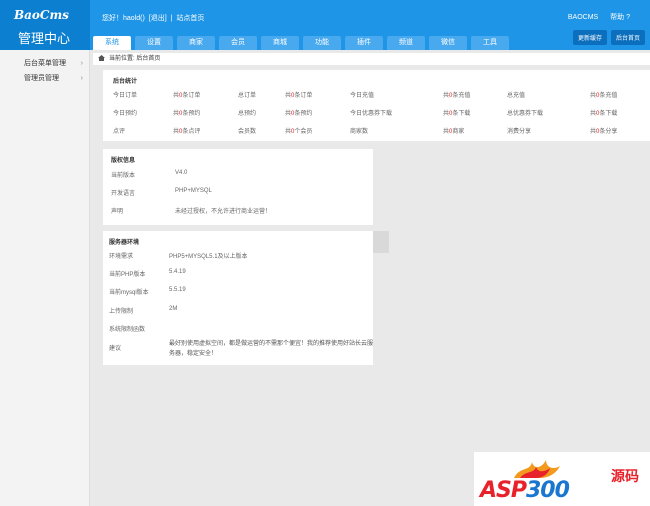  Describe the element at coordinates (247, 132) in the screenshot. I see `stats-label: 会员数` at that location.